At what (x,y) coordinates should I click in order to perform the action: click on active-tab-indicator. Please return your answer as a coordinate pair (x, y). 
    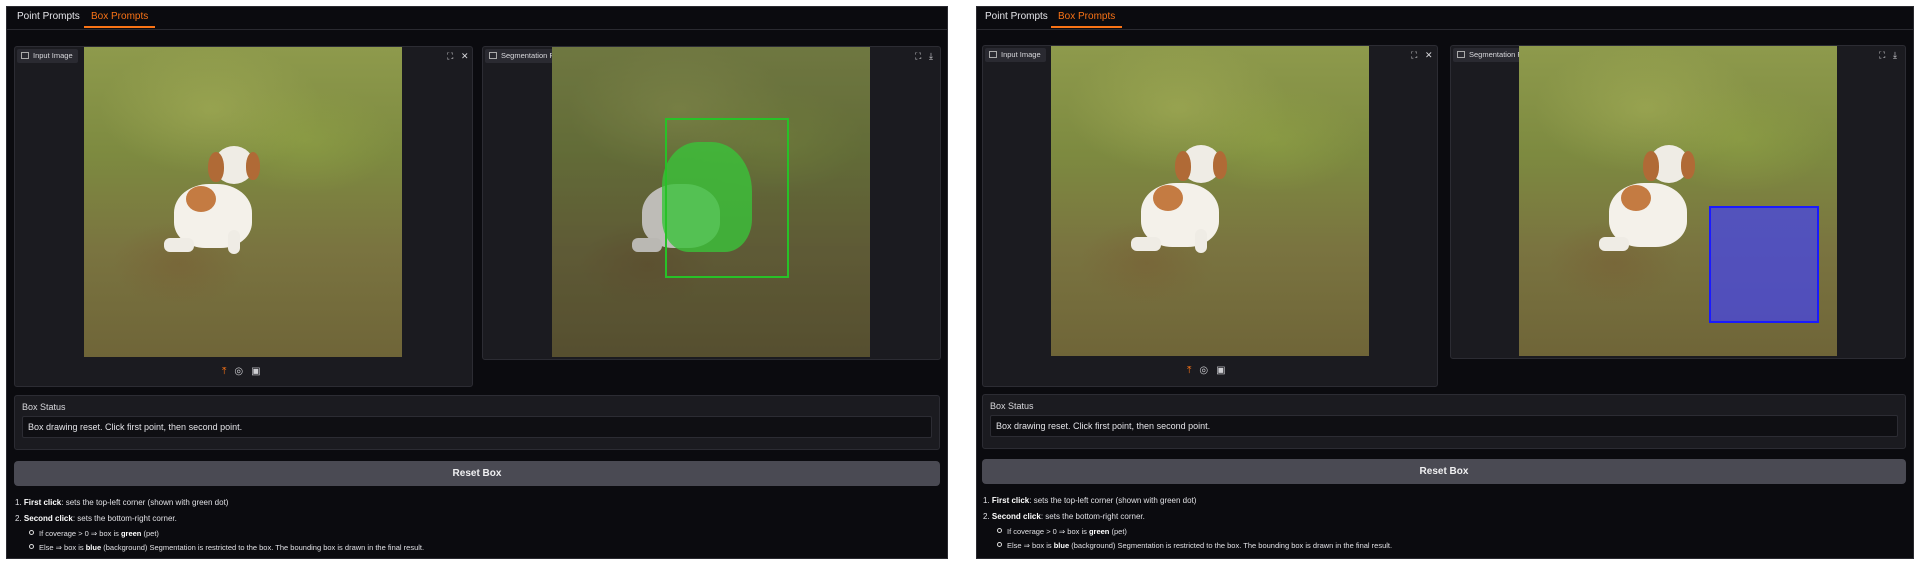
    Looking at the image, I should click on (1086, 27).